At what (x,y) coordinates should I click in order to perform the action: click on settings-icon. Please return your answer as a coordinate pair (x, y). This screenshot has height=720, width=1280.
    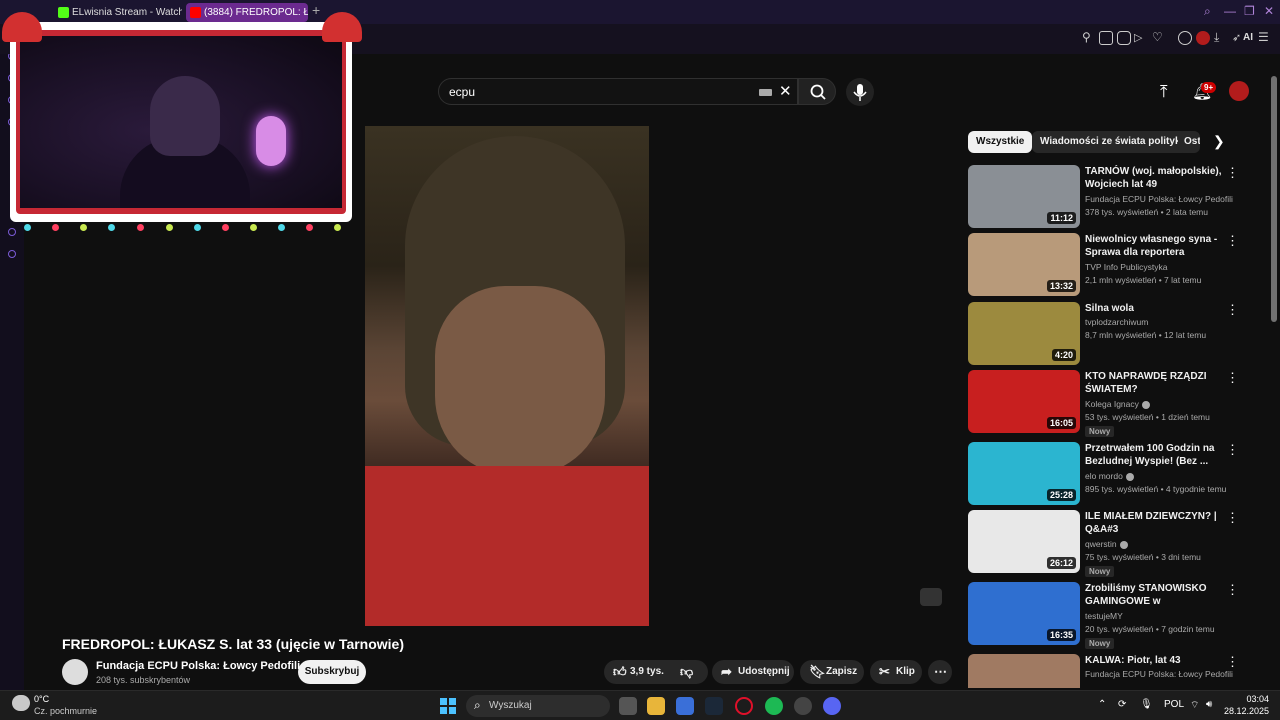
    Looking at the image, I should click on (12, 254).